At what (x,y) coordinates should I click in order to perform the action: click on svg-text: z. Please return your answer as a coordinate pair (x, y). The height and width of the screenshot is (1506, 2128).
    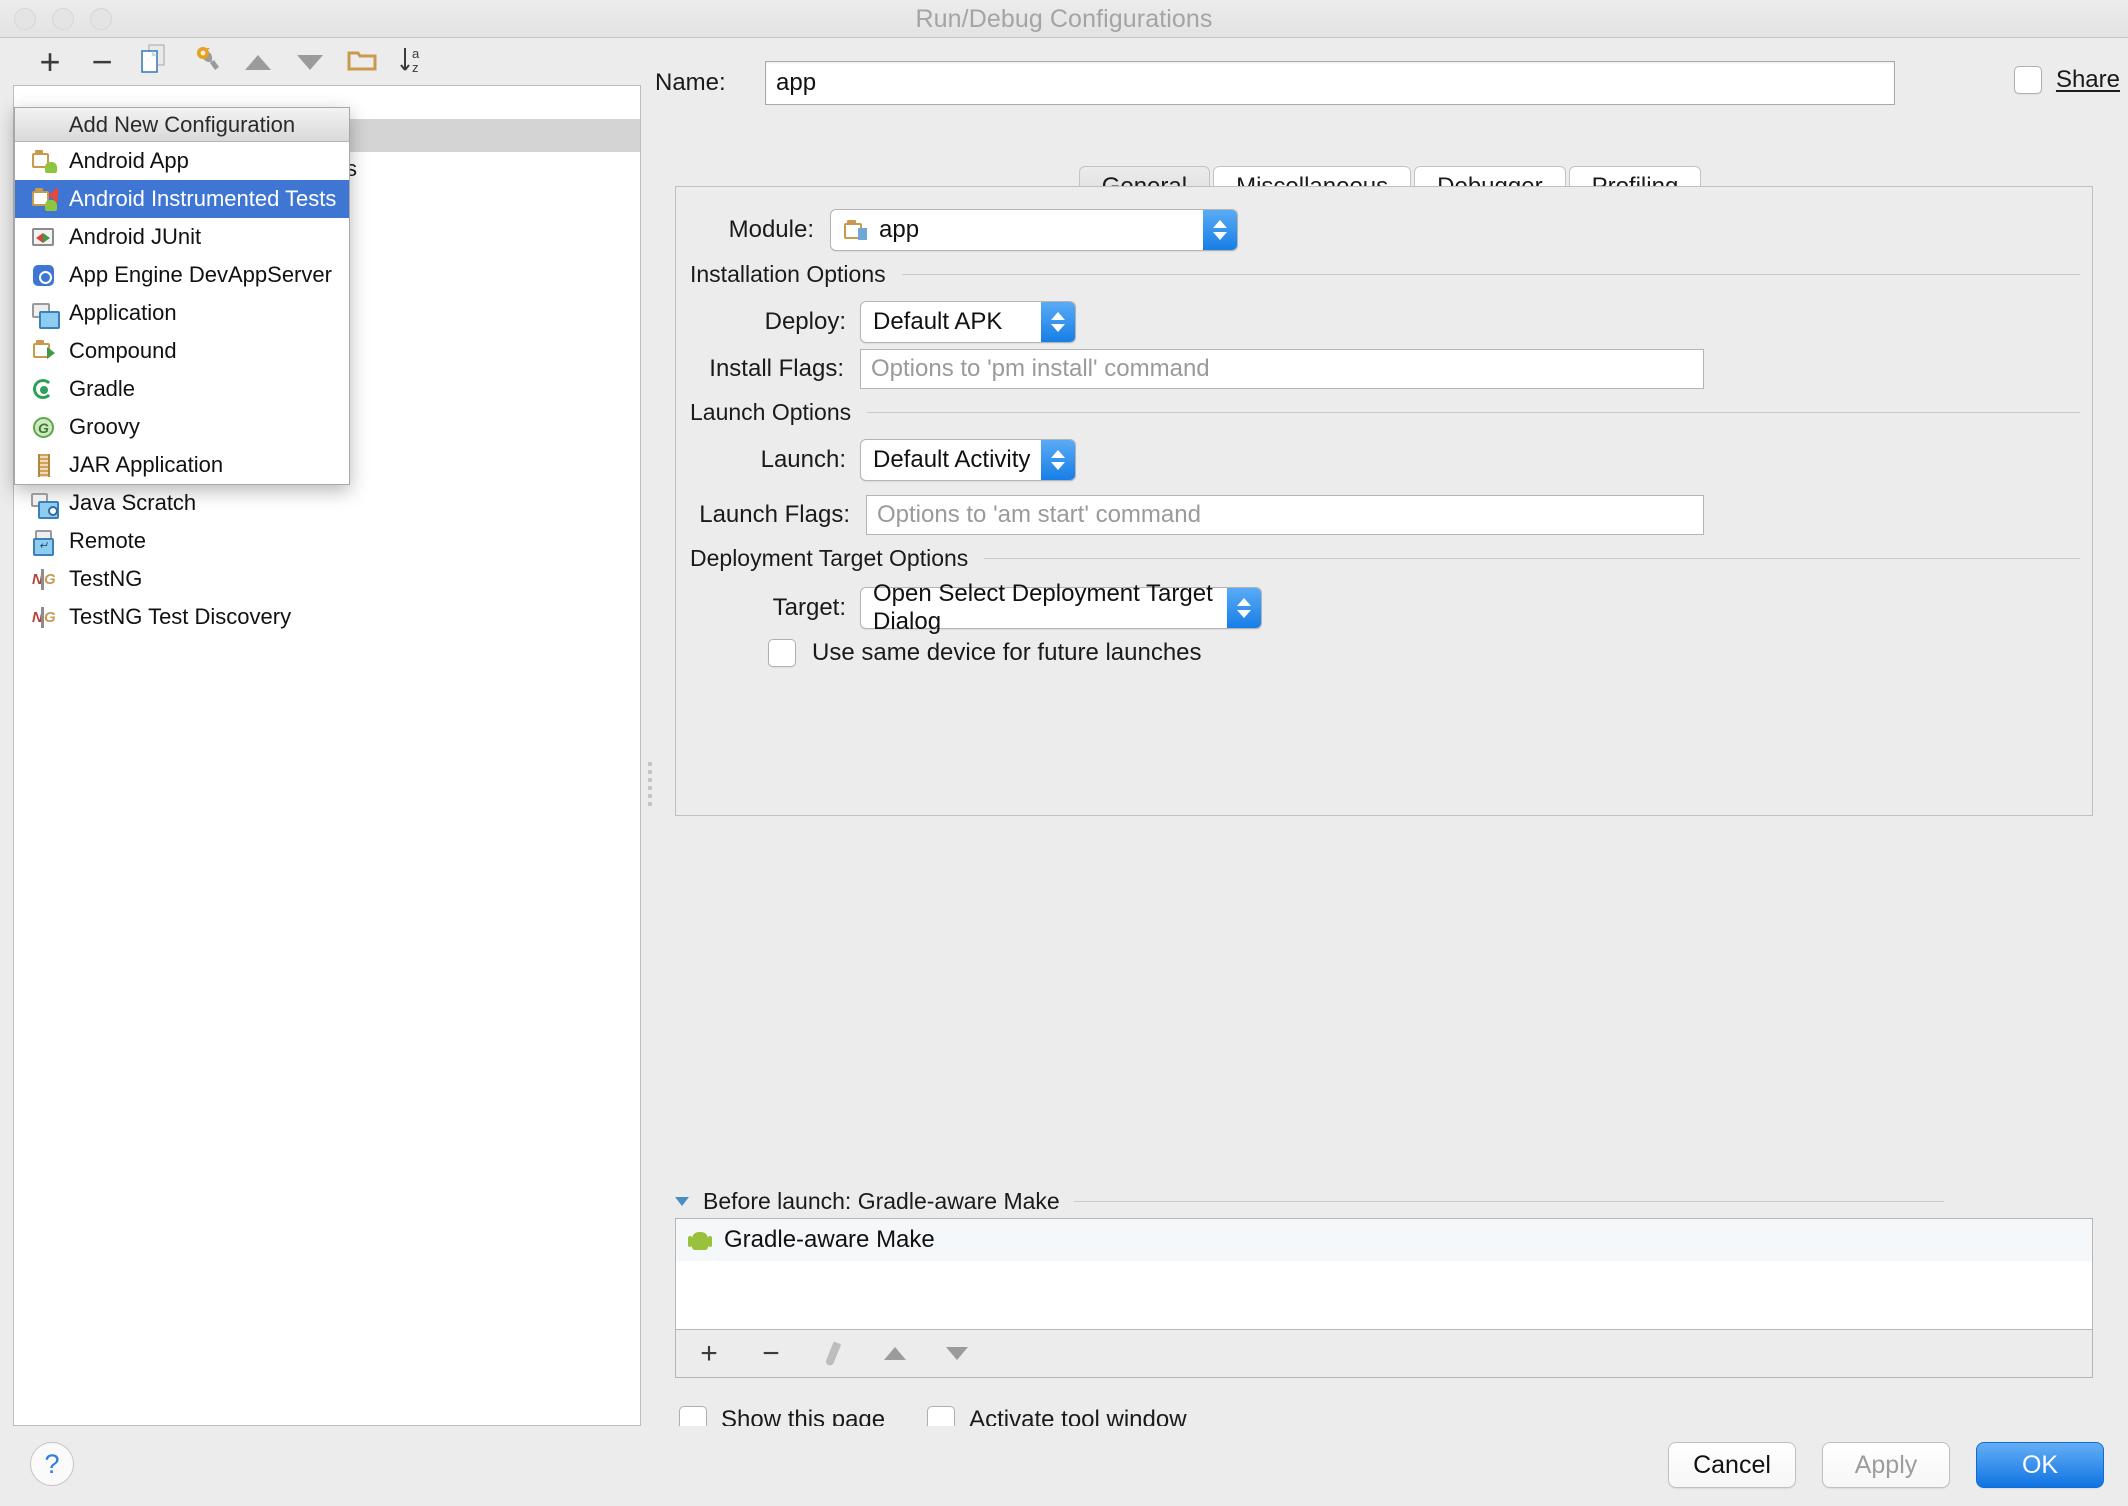
    Looking at the image, I should click on (415, 67).